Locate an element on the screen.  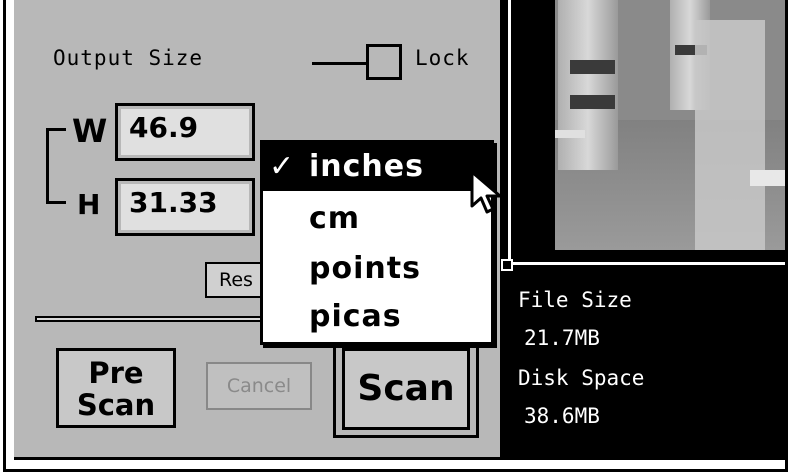
height-field: 31.33 is located at coordinates (185, 207).